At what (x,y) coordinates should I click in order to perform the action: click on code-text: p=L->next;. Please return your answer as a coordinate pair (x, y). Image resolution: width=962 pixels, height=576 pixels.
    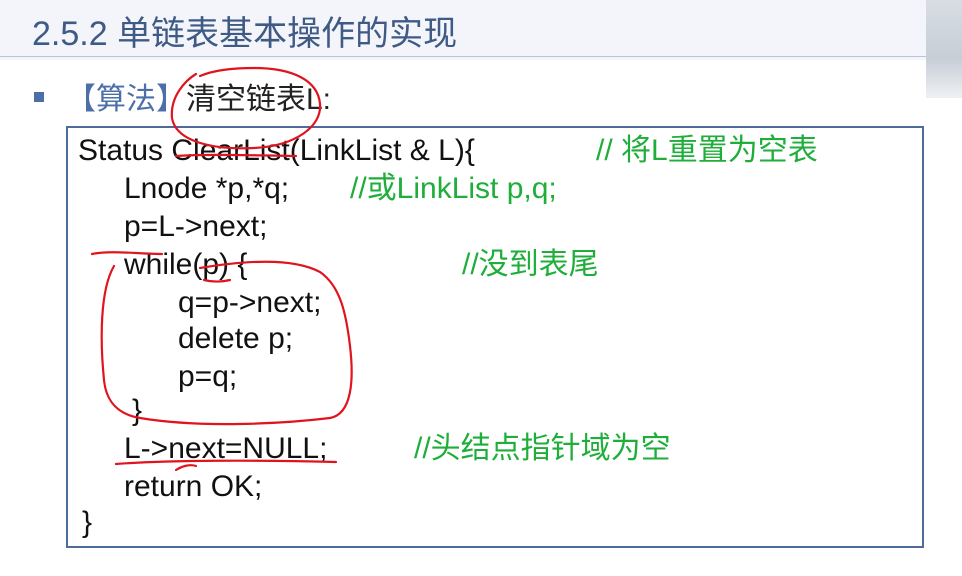
    Looking at the image, I should click on (196, 226).